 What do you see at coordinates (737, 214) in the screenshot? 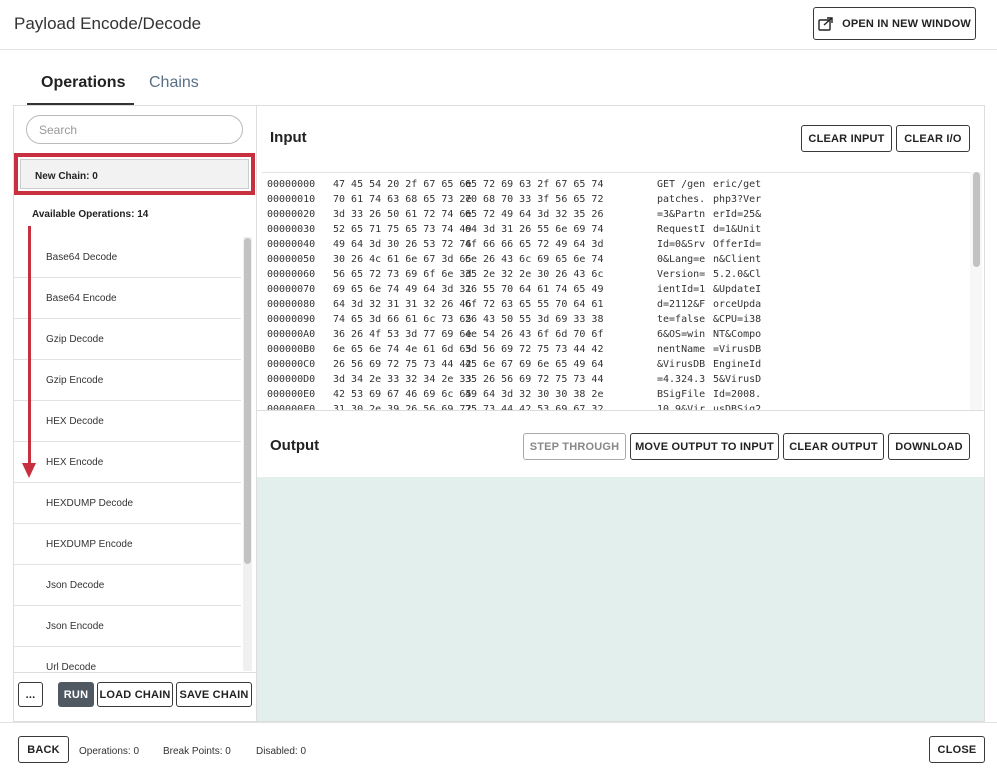
I see `hexdump-ascii-right: erId=25&` at bounding box center [737, 214].